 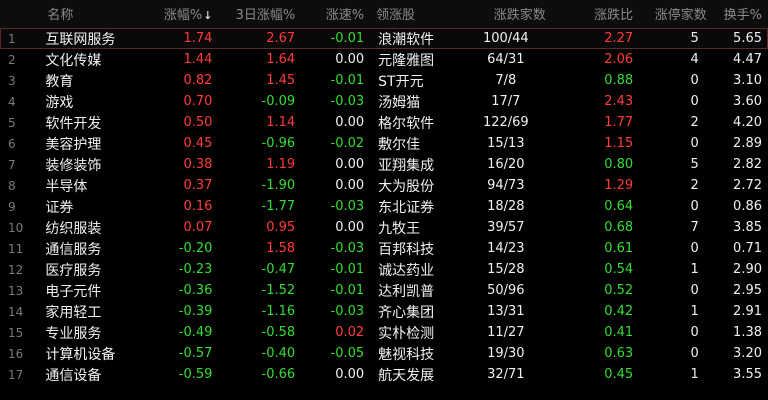 I want to click on turnover: 2.82, so click(x=747, y=164).